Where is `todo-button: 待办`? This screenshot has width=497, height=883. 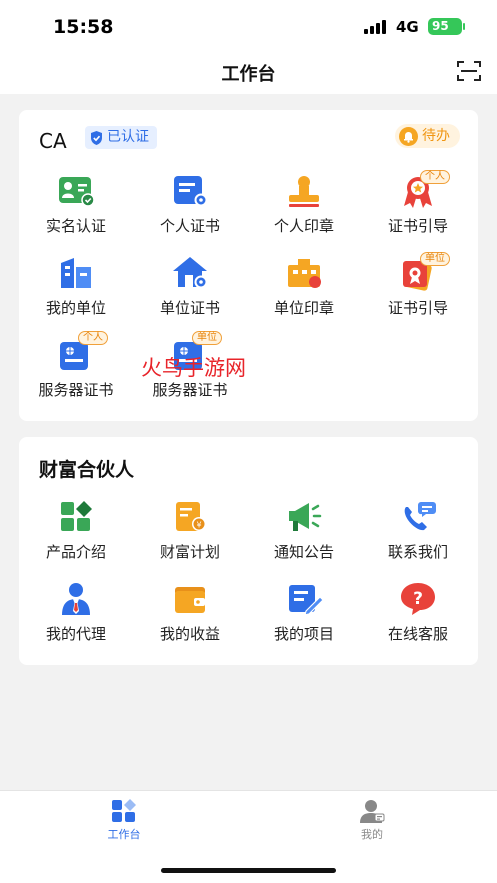 todo-button: 待办 is located at coordinates (427, 136).